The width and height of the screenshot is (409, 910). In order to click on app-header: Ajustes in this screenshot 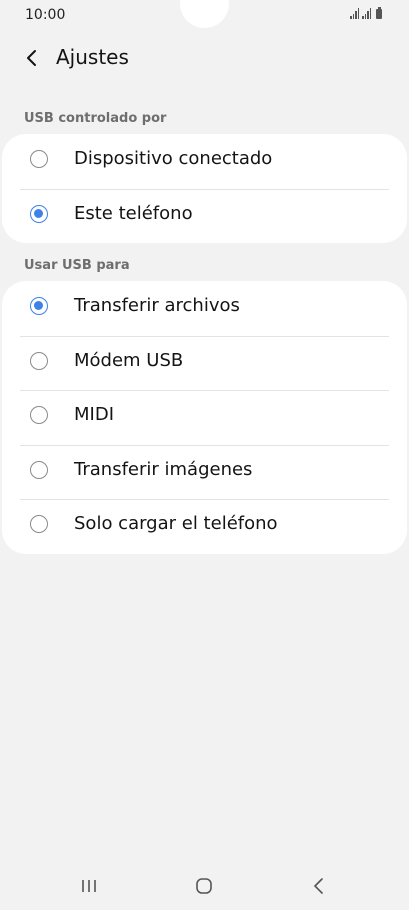, I will do `click(204, 58)`.